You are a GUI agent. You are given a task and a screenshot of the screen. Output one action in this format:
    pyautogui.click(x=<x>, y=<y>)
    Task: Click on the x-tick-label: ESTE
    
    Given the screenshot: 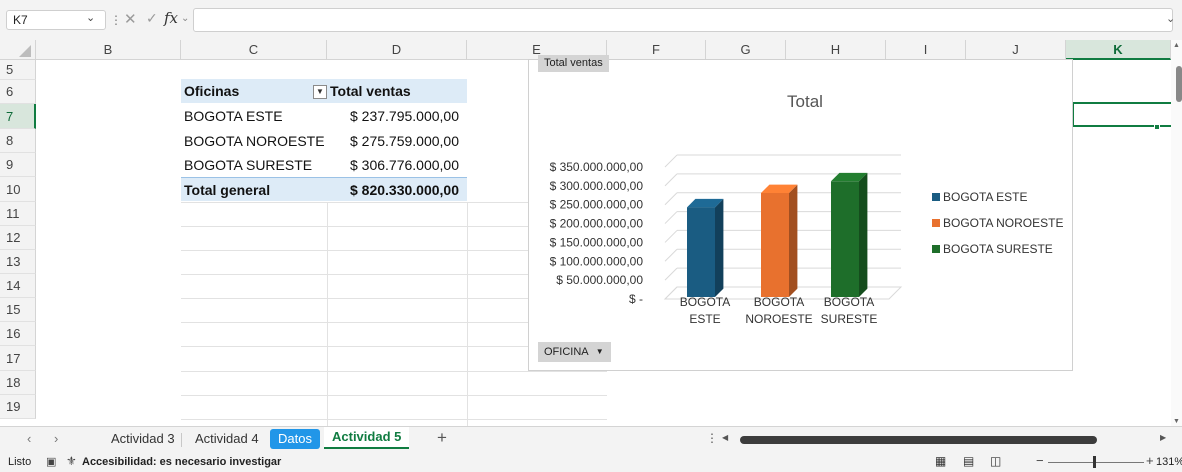 What is the action you would take?
    pyautogui.click(x=704, y=319)
    